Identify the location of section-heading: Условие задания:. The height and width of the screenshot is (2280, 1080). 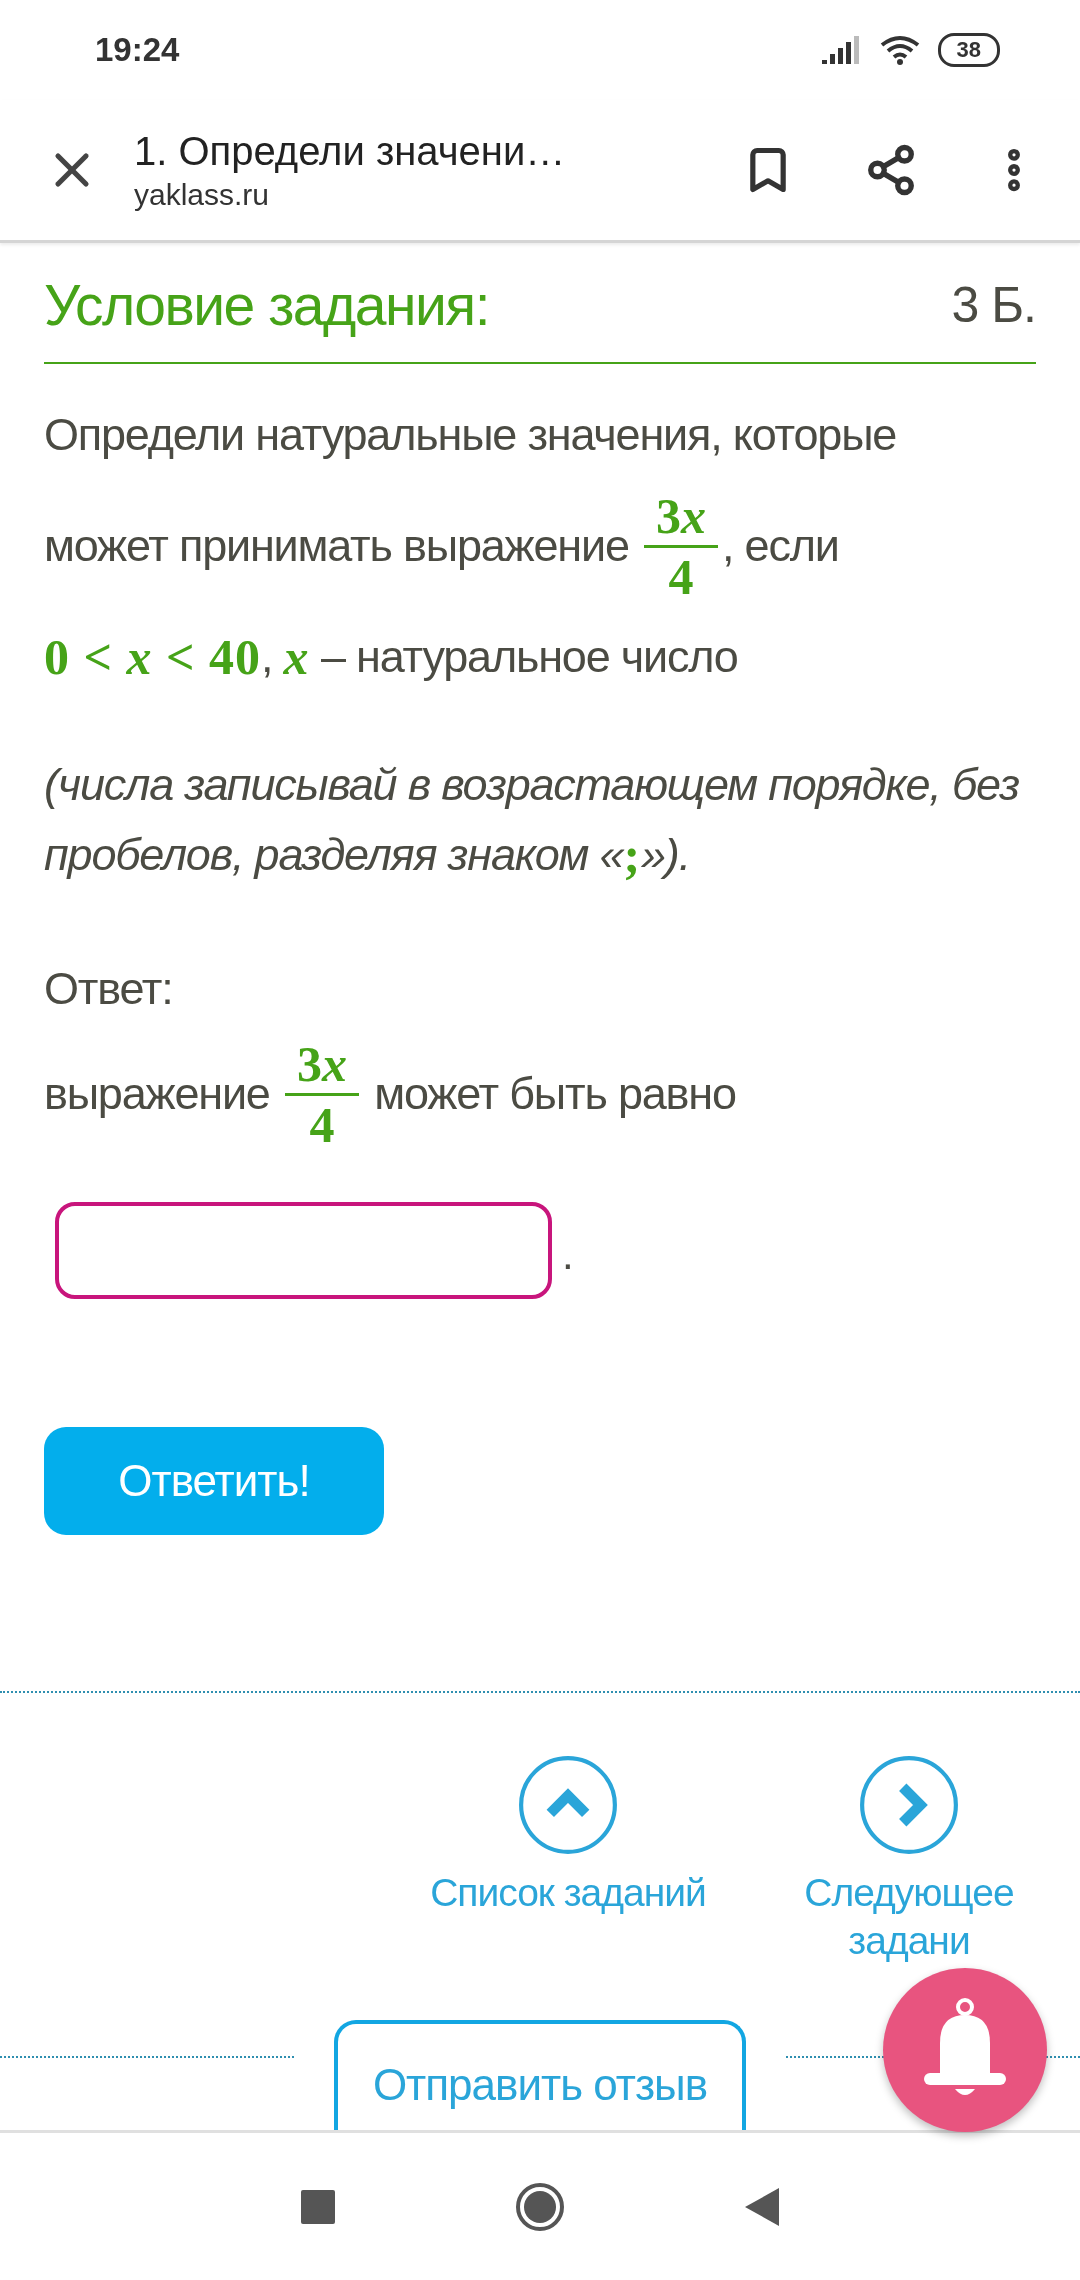
(266, 304).